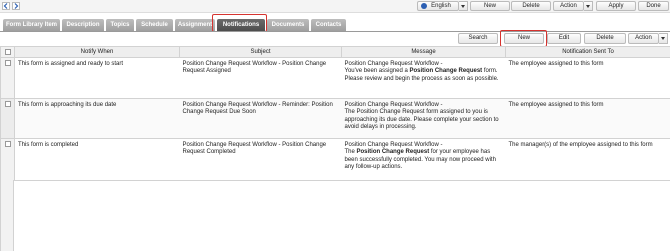 Image resolution: width=670 pixels, height=251 pixels. What do you see at coordinates (564, 38) in the screenshot?
I see `edit-button: Edit` at bounding box center [564, 38].